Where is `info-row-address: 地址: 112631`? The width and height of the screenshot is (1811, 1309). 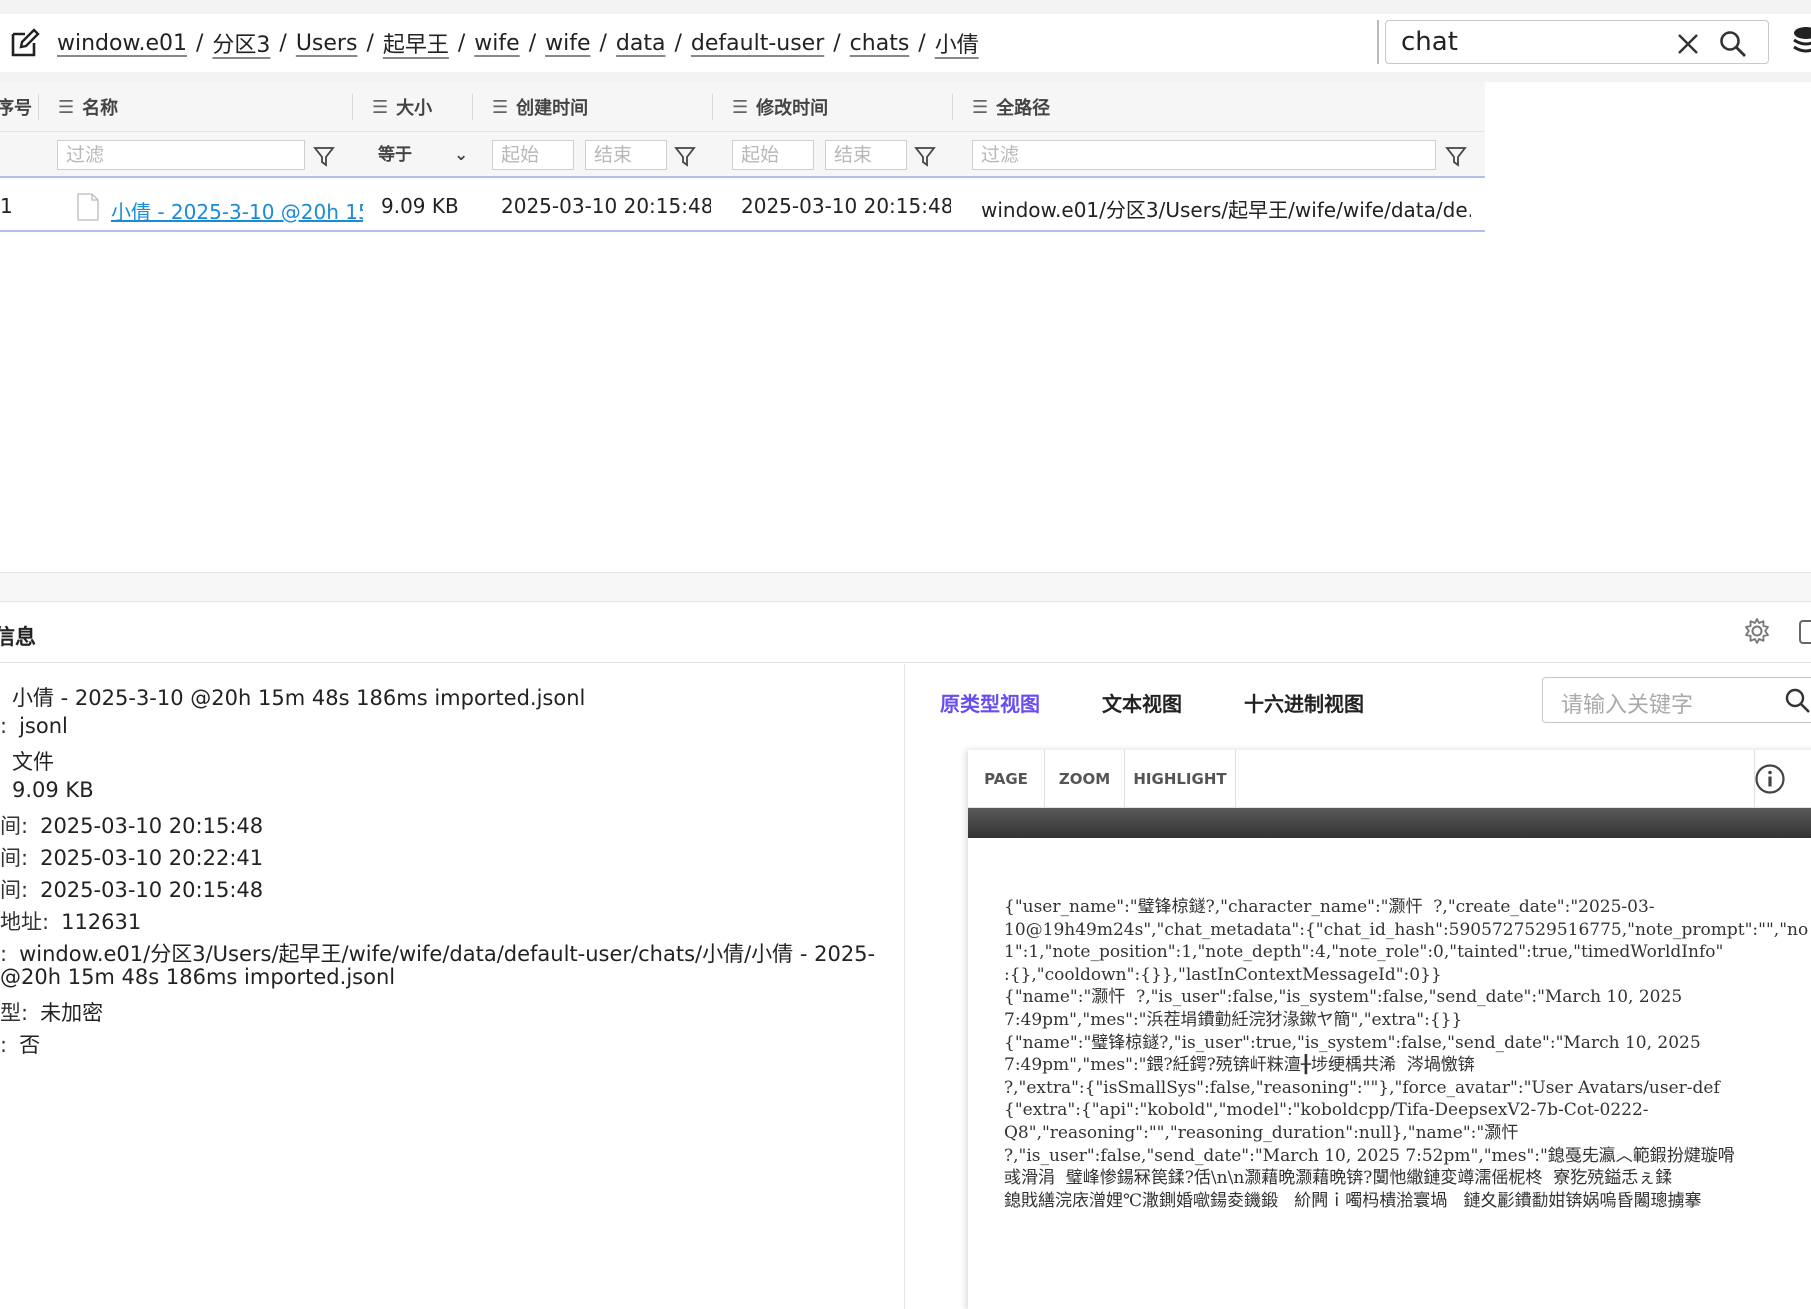 info-row-address: 地址: 112631 is located at coordinates (70, 921).